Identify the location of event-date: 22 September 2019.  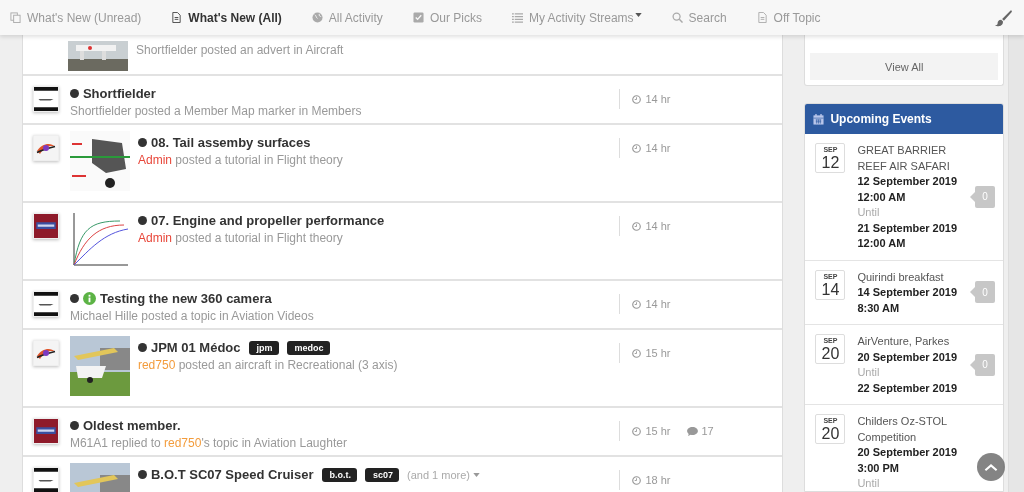
(908, 388).